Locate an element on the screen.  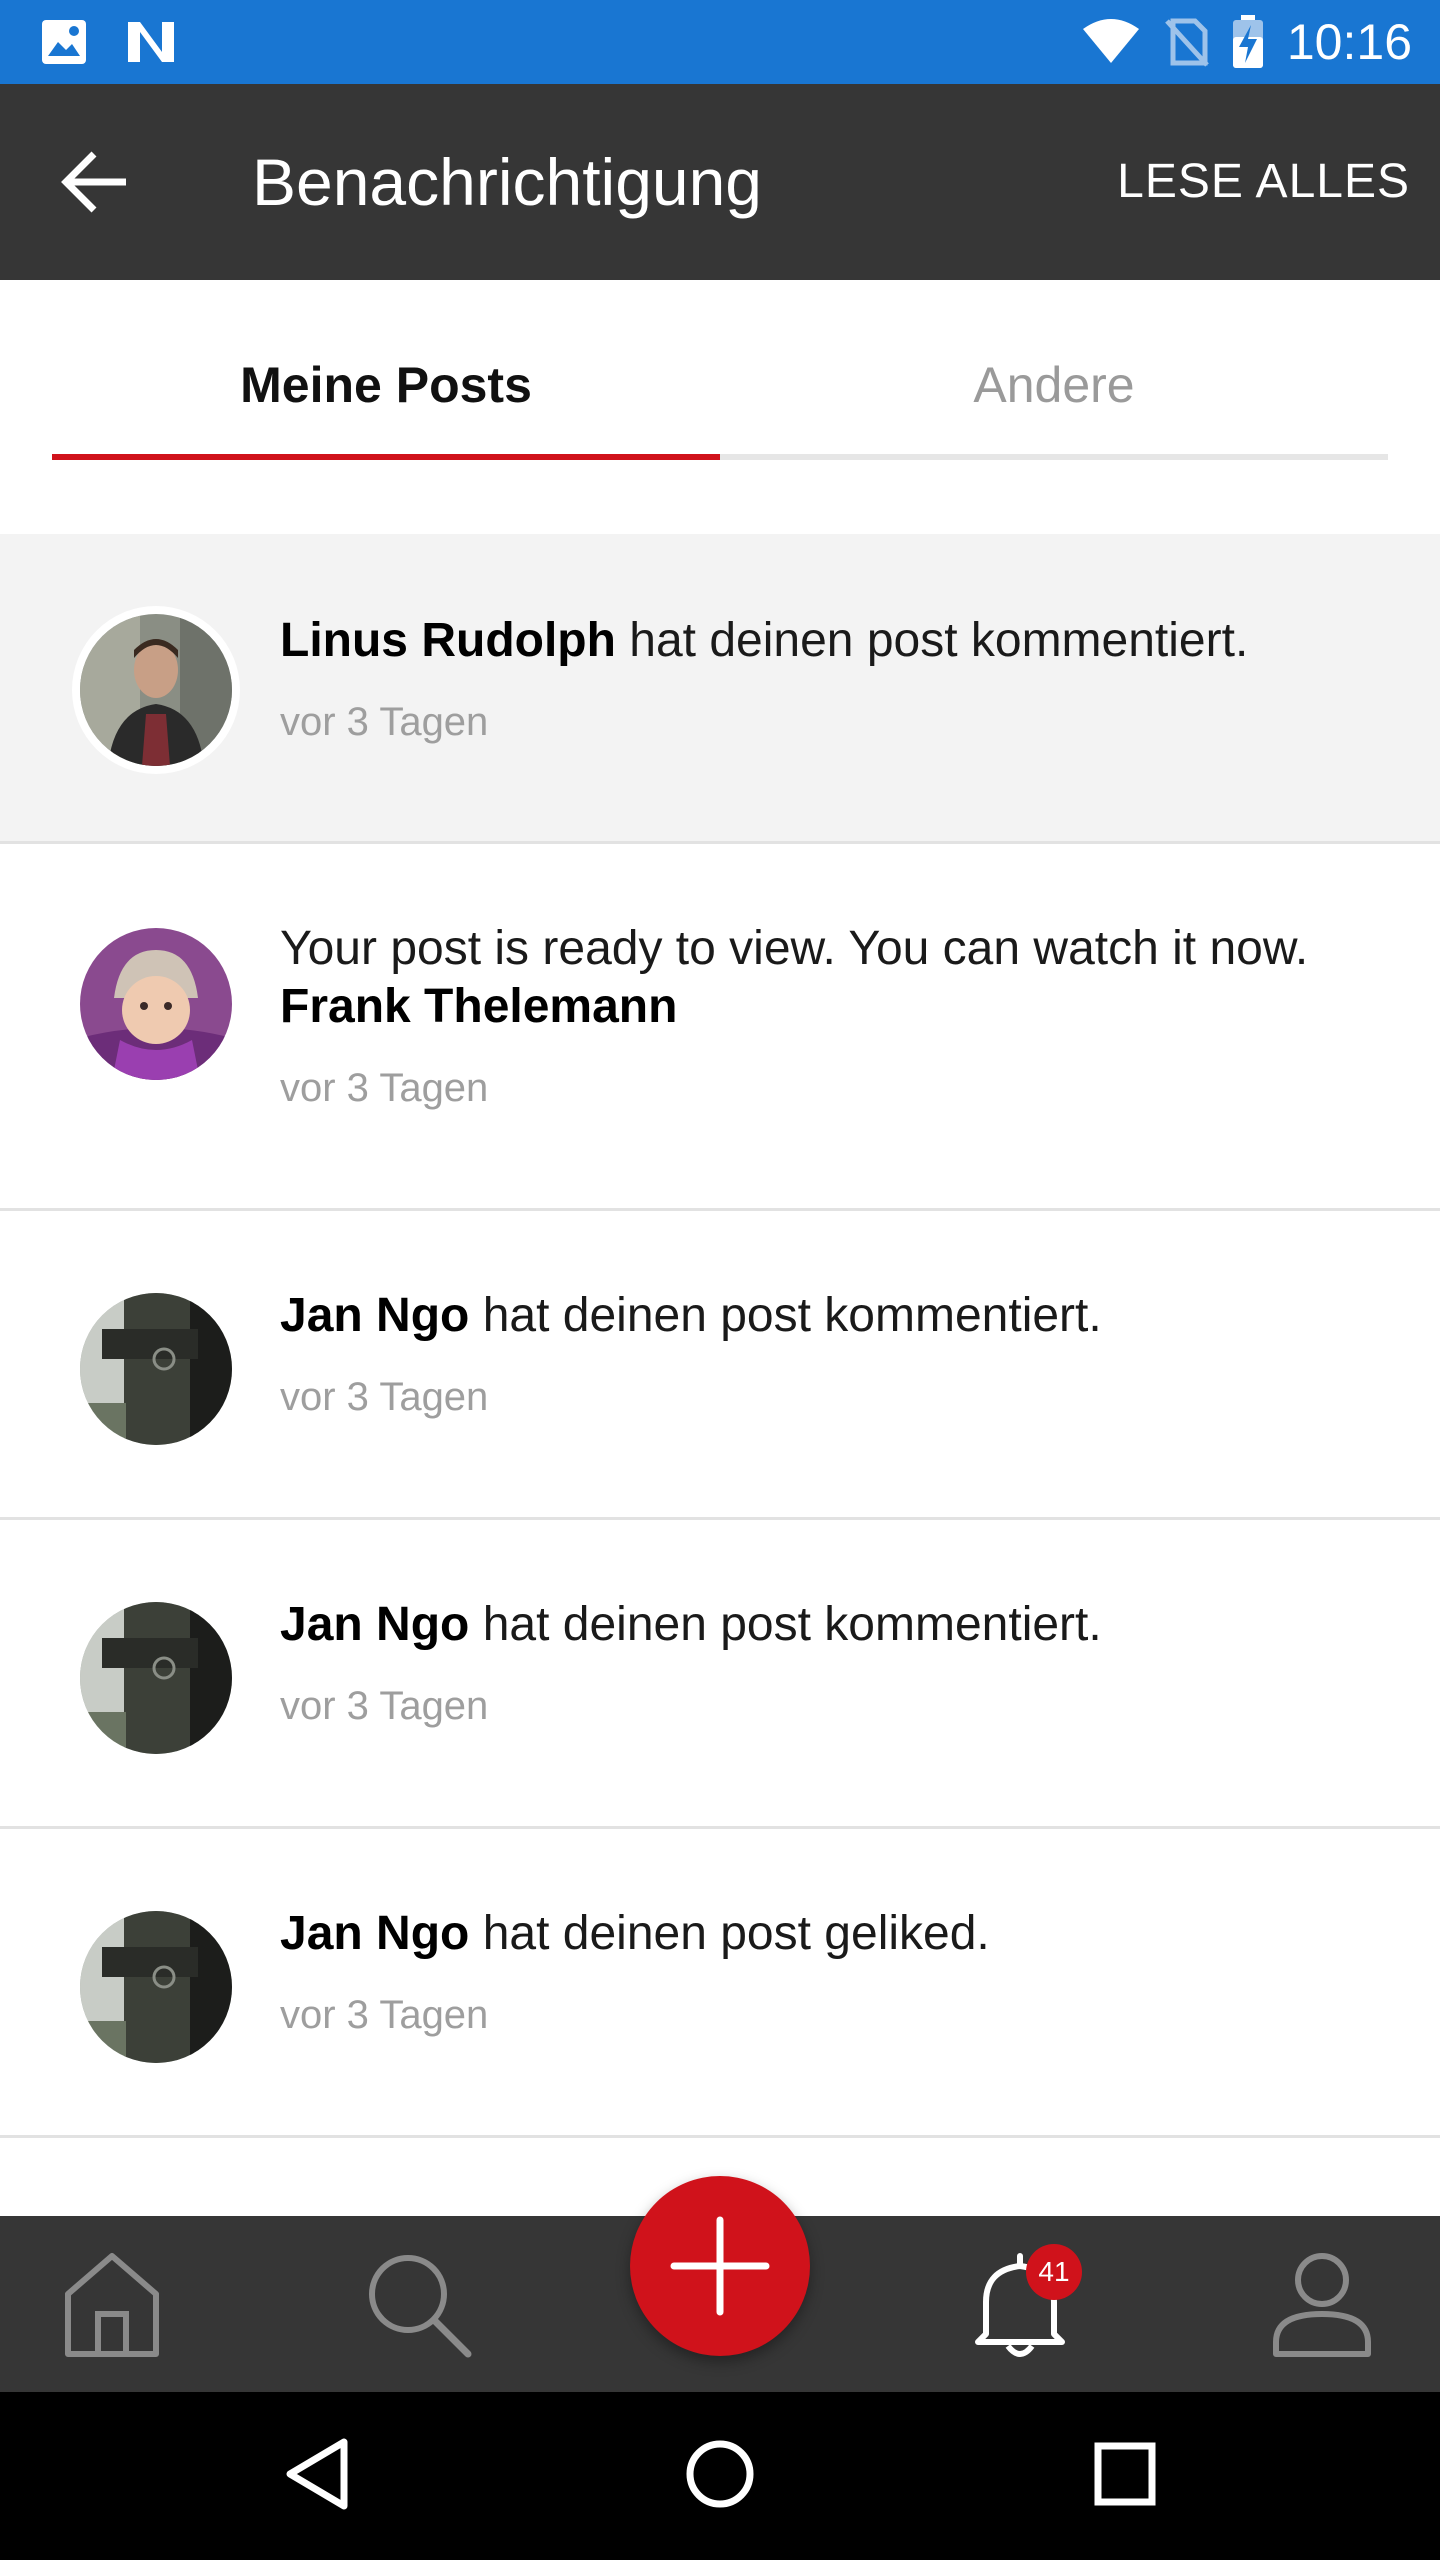
man-portrait-image is located at coordinates (156, 690).